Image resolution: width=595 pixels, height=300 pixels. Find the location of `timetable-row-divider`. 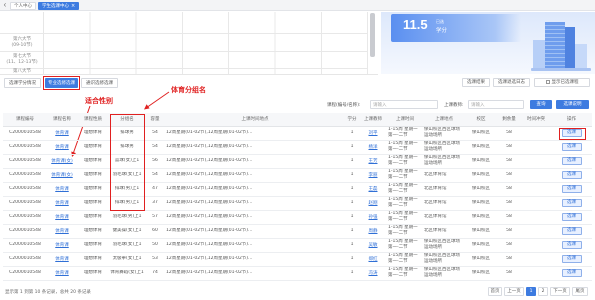

timetable-row-divider is located at coordinates (184, 68).